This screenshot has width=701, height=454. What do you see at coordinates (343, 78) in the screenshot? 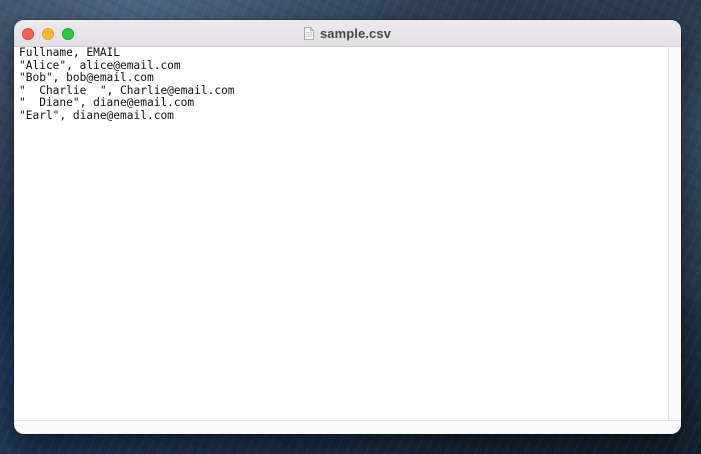
I see `text-line-bob: "Bob", bob@email.com` at bounding box center [343, 78].